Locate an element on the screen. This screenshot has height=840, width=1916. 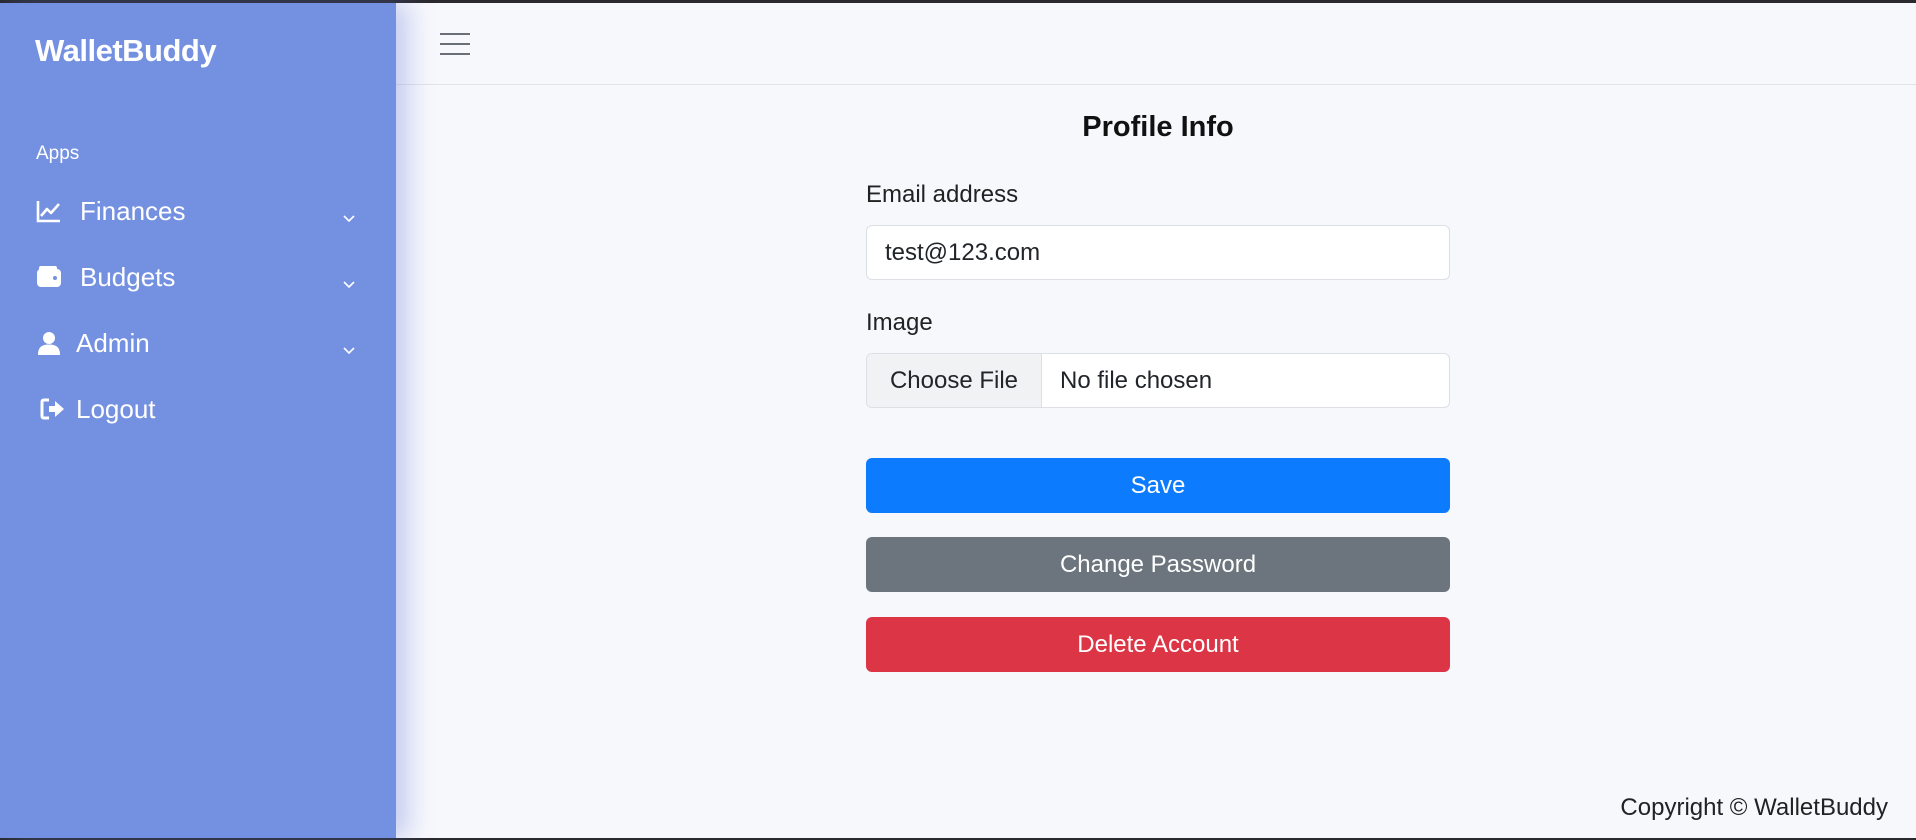
user-icon is located at coordinates (49, 343).